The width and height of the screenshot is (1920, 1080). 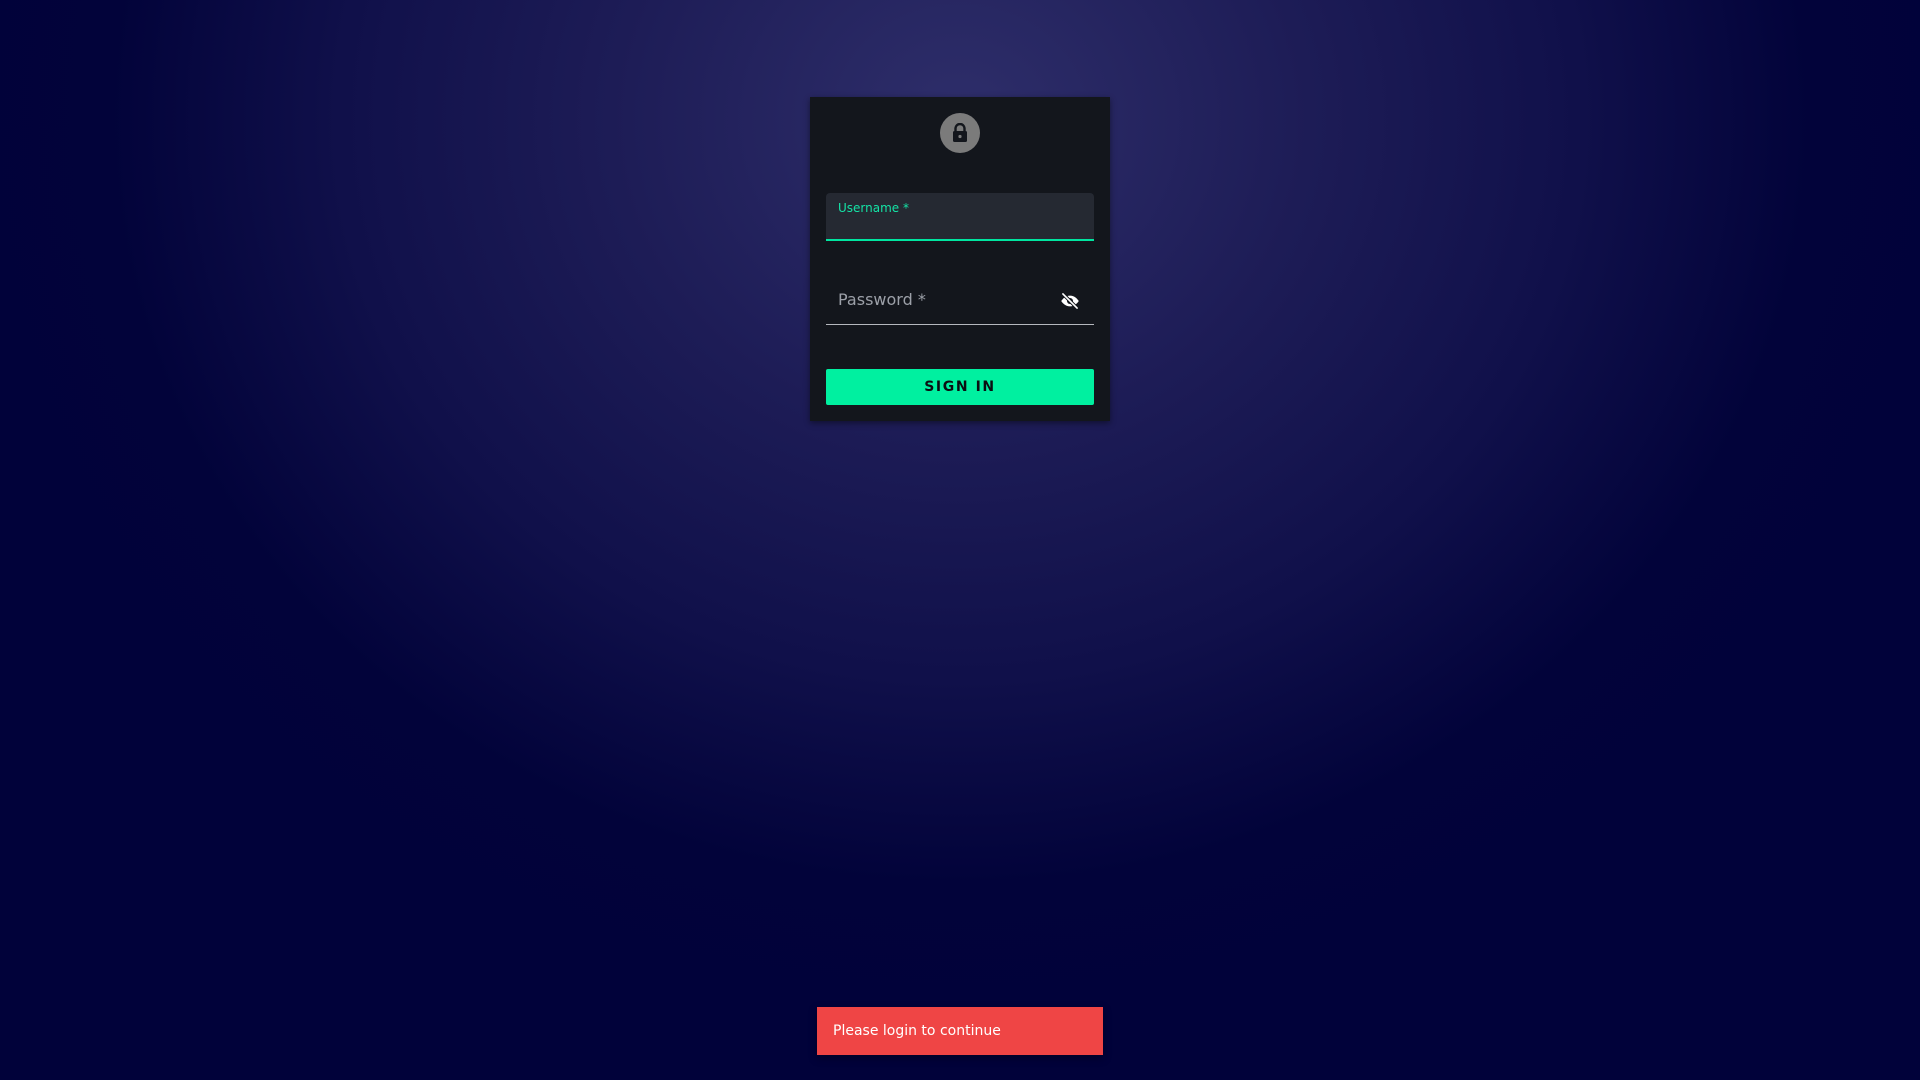 What do you see at coordinates (960, 226) in the screenshot?
I see `username-input` at bounding box center [960, 226].